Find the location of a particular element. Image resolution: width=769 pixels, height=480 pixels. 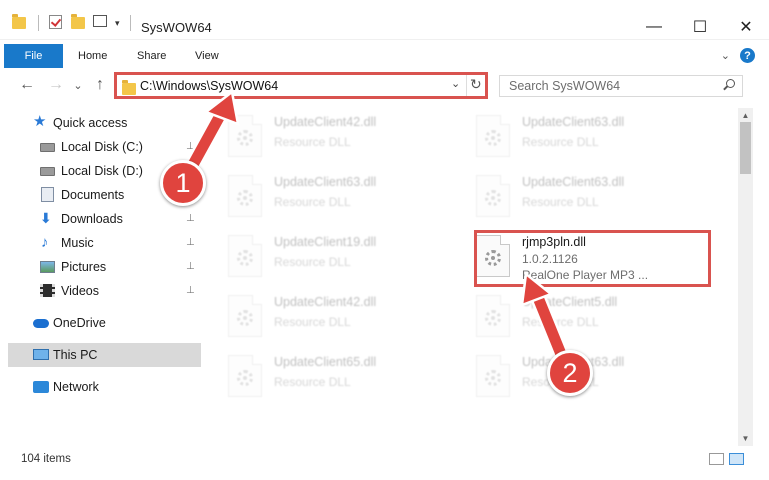

address-dropdown-chevron-icon: ⌄ is located at coordinates (455, 83).